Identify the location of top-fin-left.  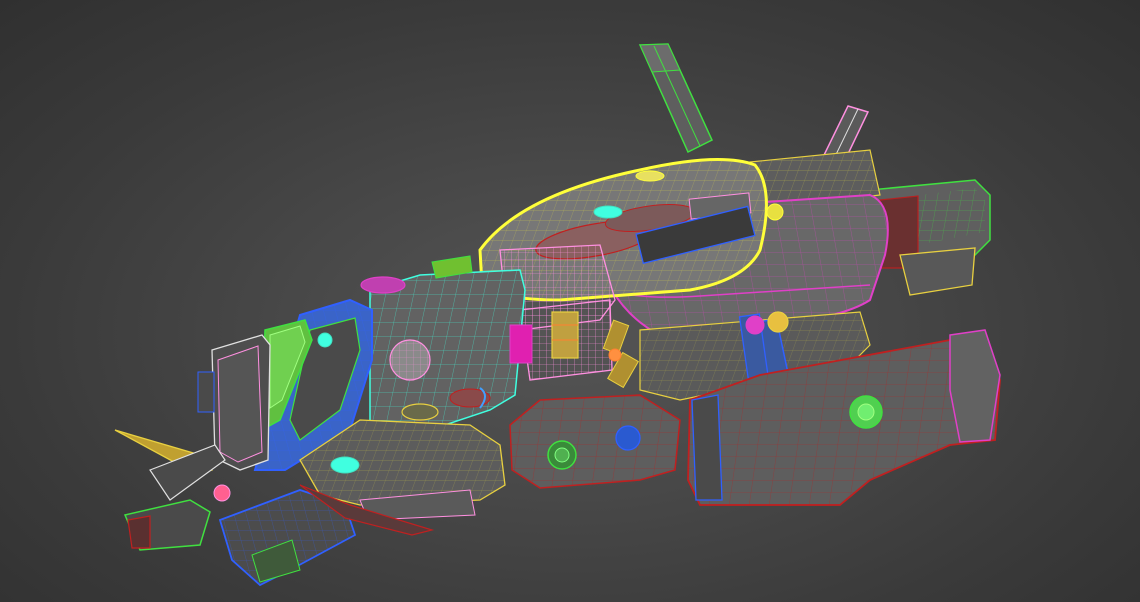
(675, 98).